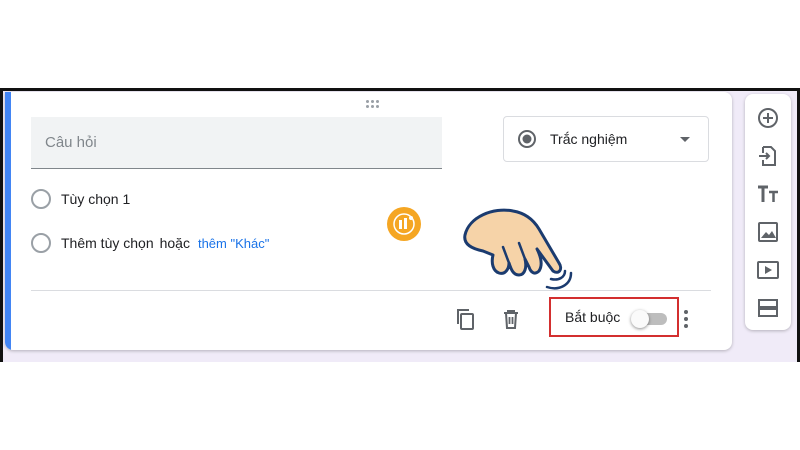 Image resolution: width=800 pixels, height=450 pixels. I want to click on required-highlight: Bắt buộc, so click(614, 317).